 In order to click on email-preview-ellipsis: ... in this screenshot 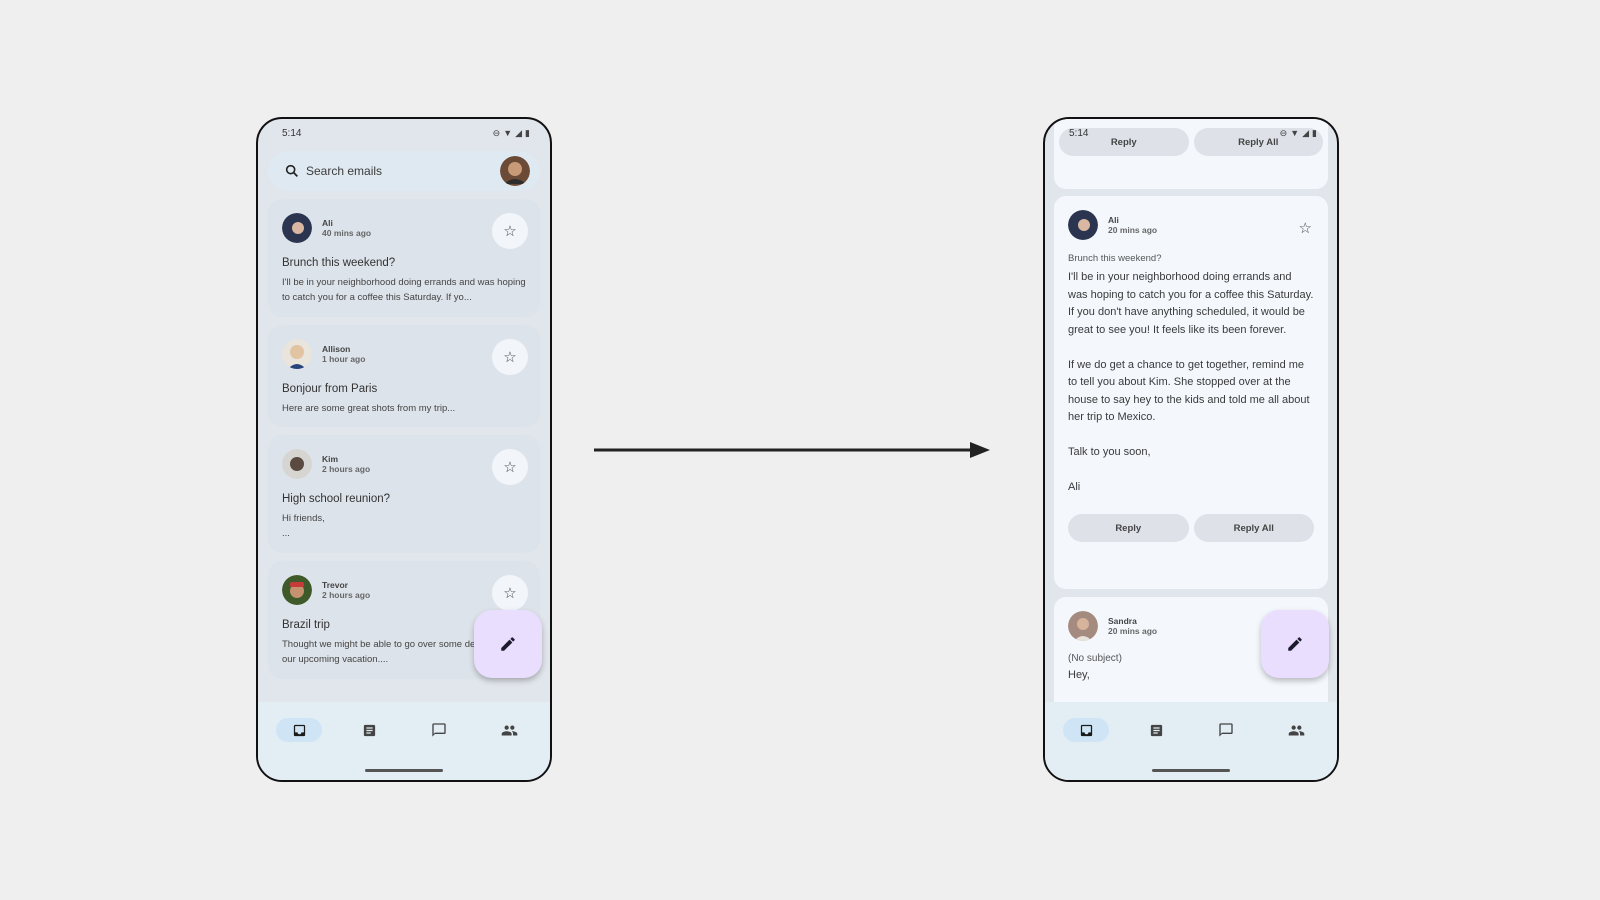, I will do `click(286, 533)`.